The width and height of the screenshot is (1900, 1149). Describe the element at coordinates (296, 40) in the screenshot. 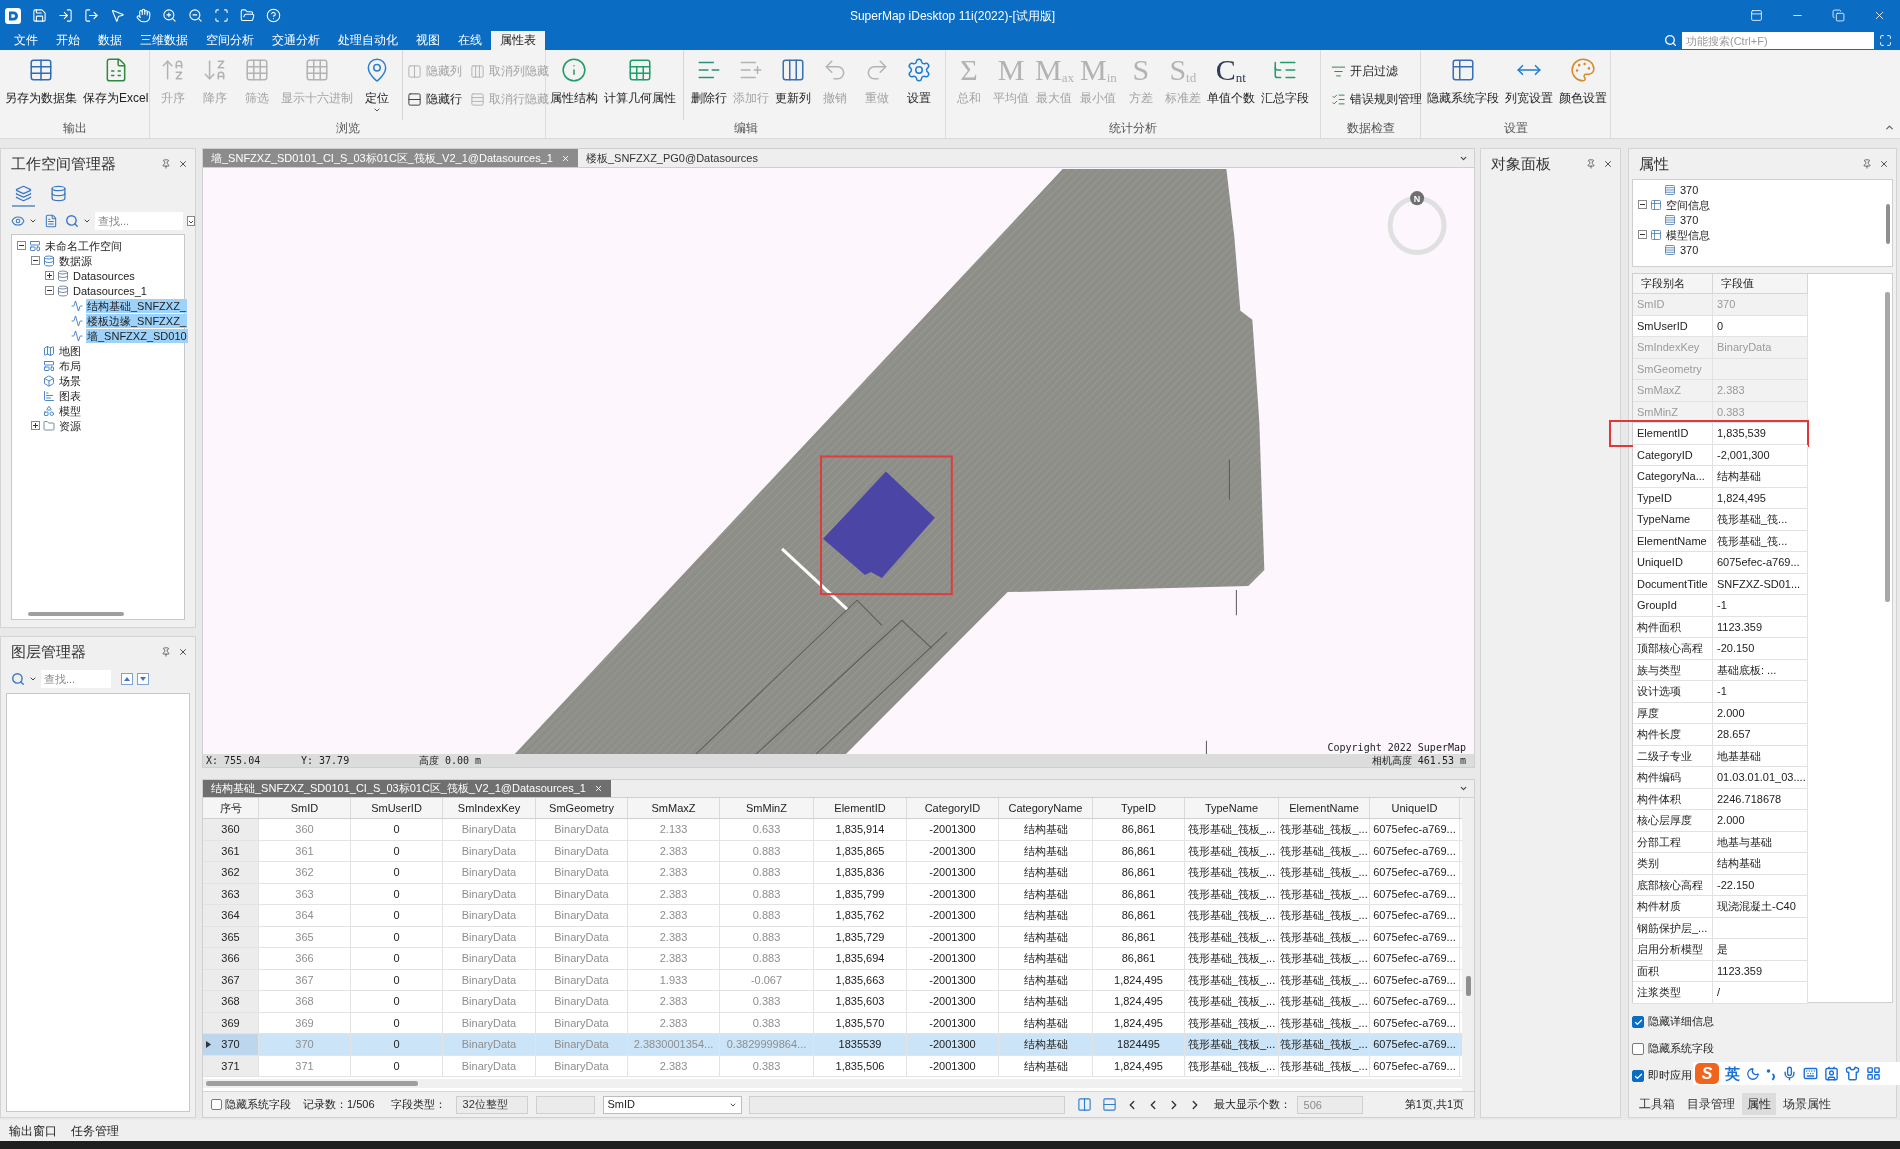

I see `menu-tab: 交通分析` at that location.